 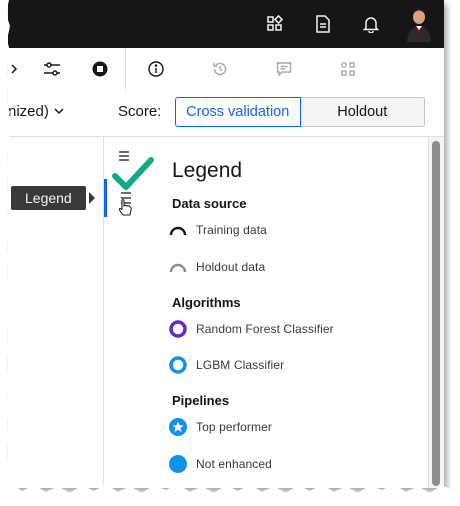 What do you see at coordinates (234, 464) in the screenshot?
I see `not-enhanced-label: Not enhanced` at bounding box center [234, 464].